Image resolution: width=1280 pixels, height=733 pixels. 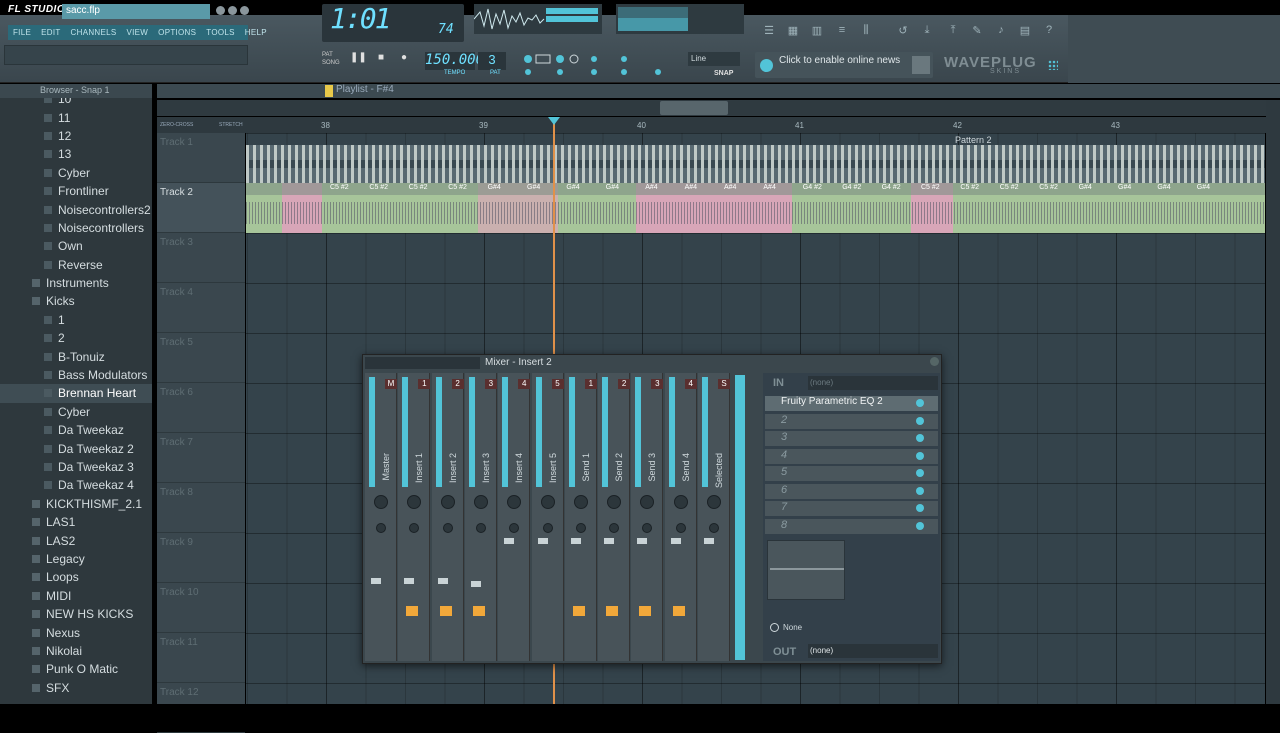 I want to click on browser-item: Loops, so click(x=76, y=577).